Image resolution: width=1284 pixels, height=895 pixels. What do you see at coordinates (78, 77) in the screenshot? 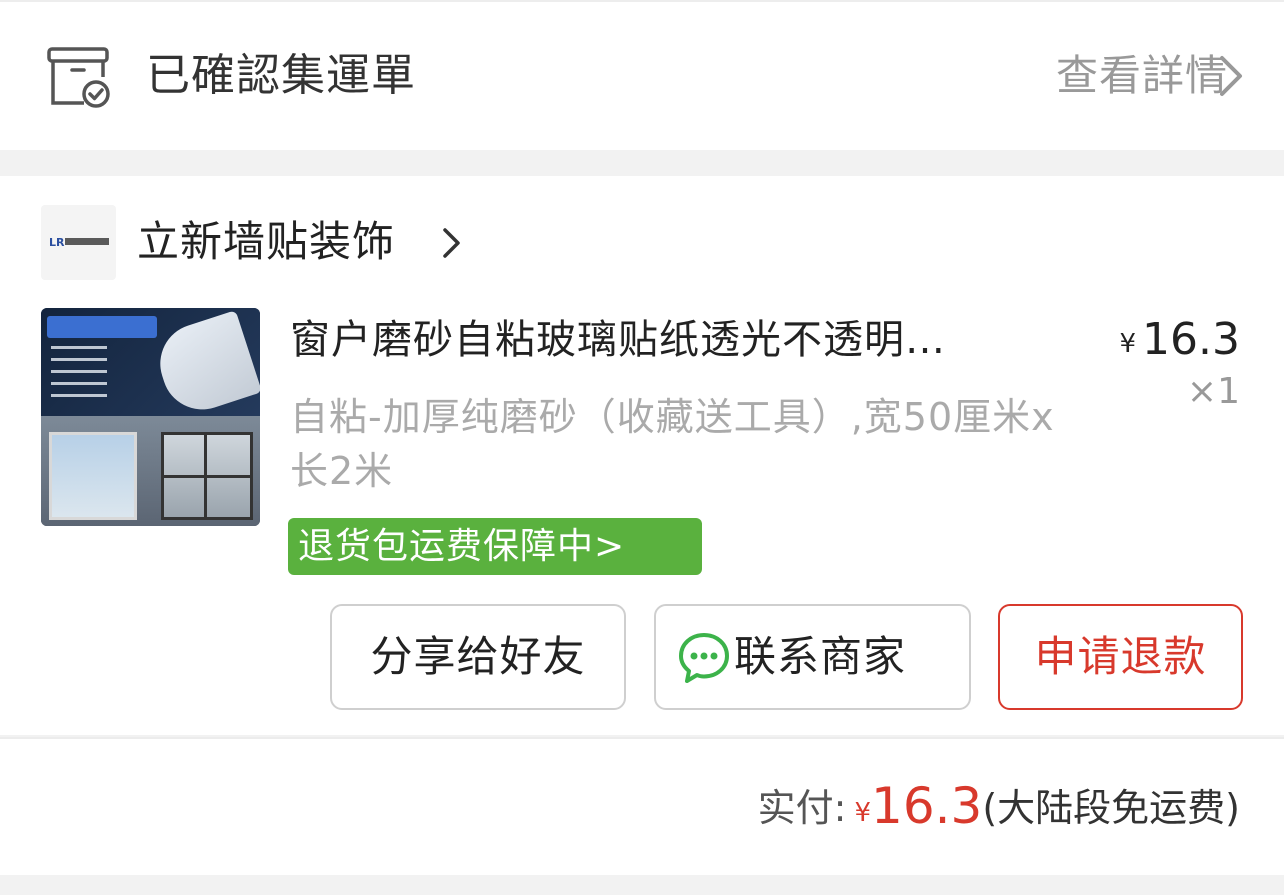
I see `package-check-icon` at bounding box center [78, 77].